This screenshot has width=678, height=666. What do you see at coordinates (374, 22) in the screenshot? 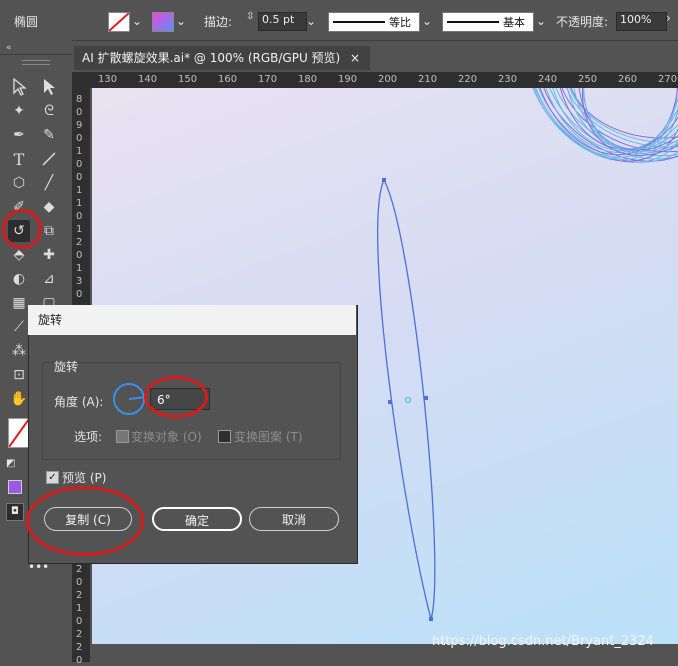
I see `variable-width-profile: 等比` at bounding box center [374, 22].